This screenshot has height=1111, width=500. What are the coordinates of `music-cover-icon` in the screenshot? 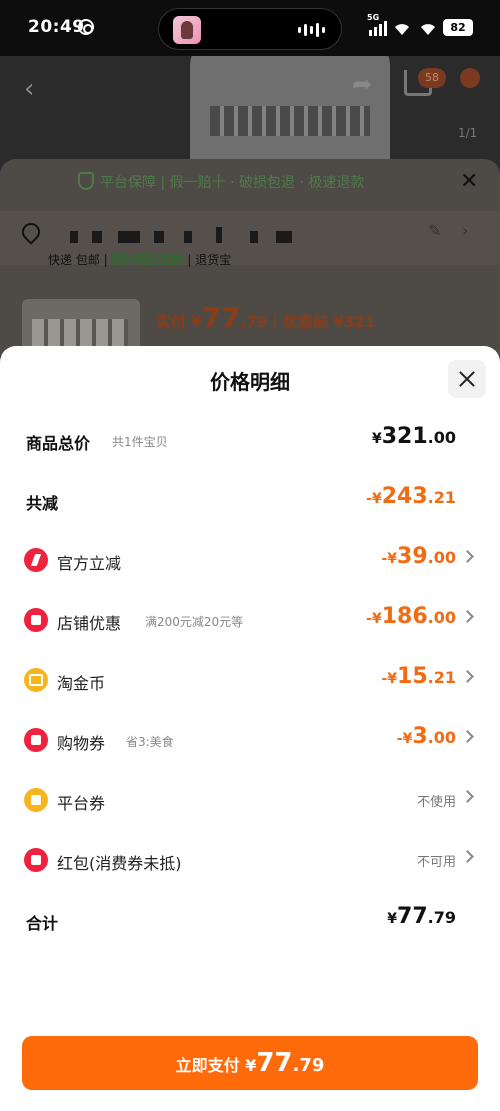 It's located at (187, 30).